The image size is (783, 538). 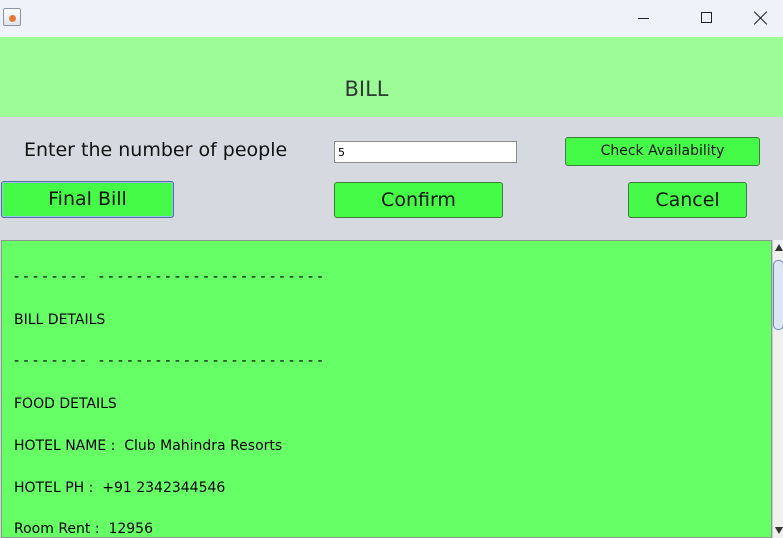 What do you see at coordinates (779, 530) in the screenshot?
I see `scroll-down-arrow-icon` at bounding box center [779, 530].